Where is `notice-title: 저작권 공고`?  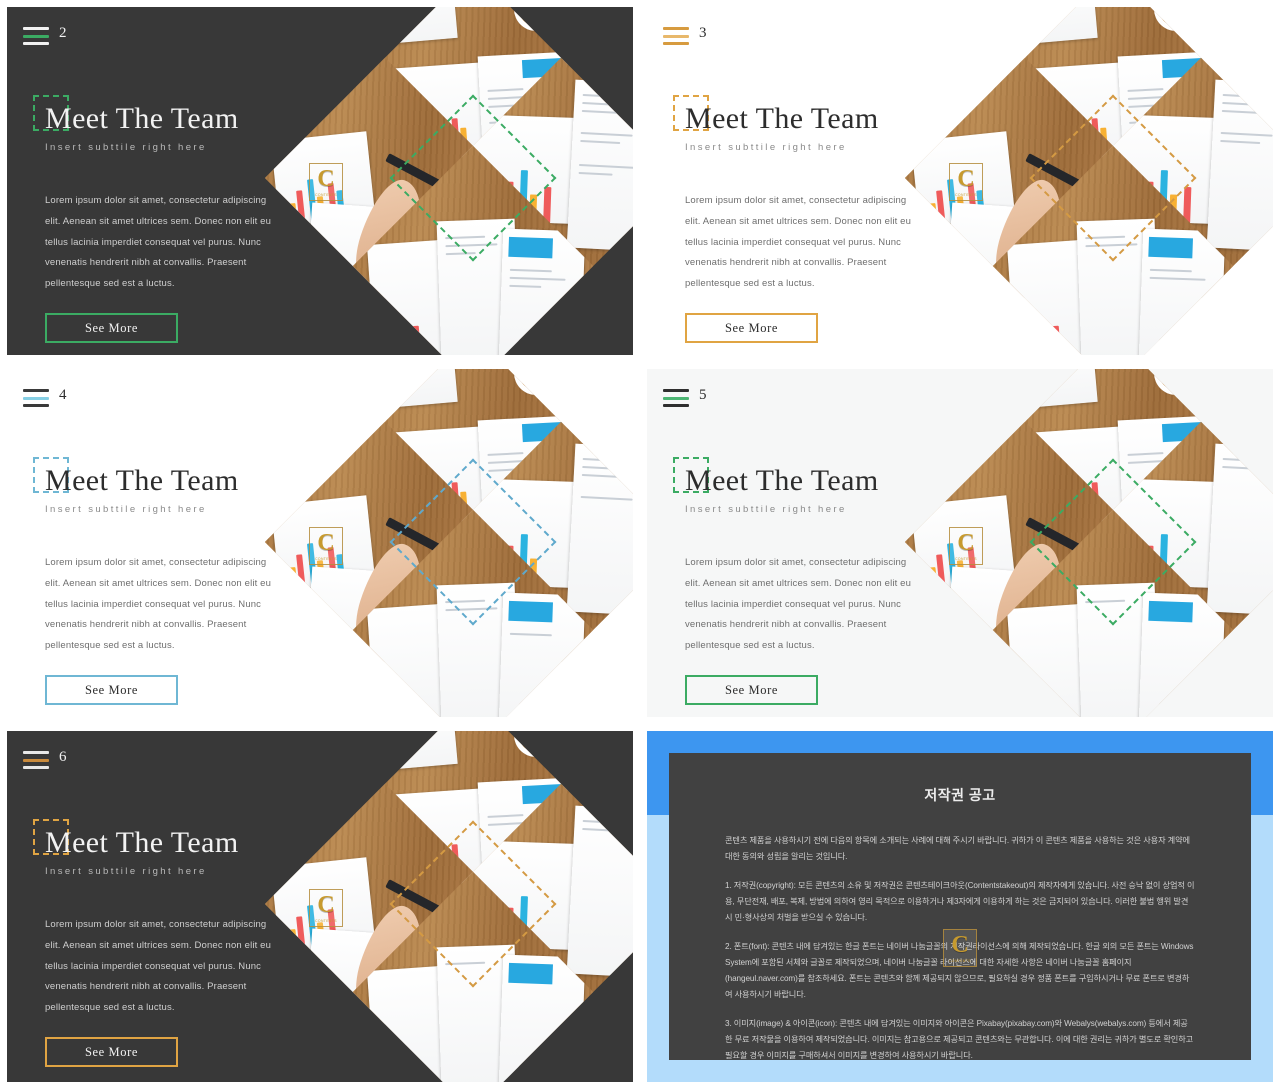
notice-title: 저작권 공고 is located at coordinates (960, 795).